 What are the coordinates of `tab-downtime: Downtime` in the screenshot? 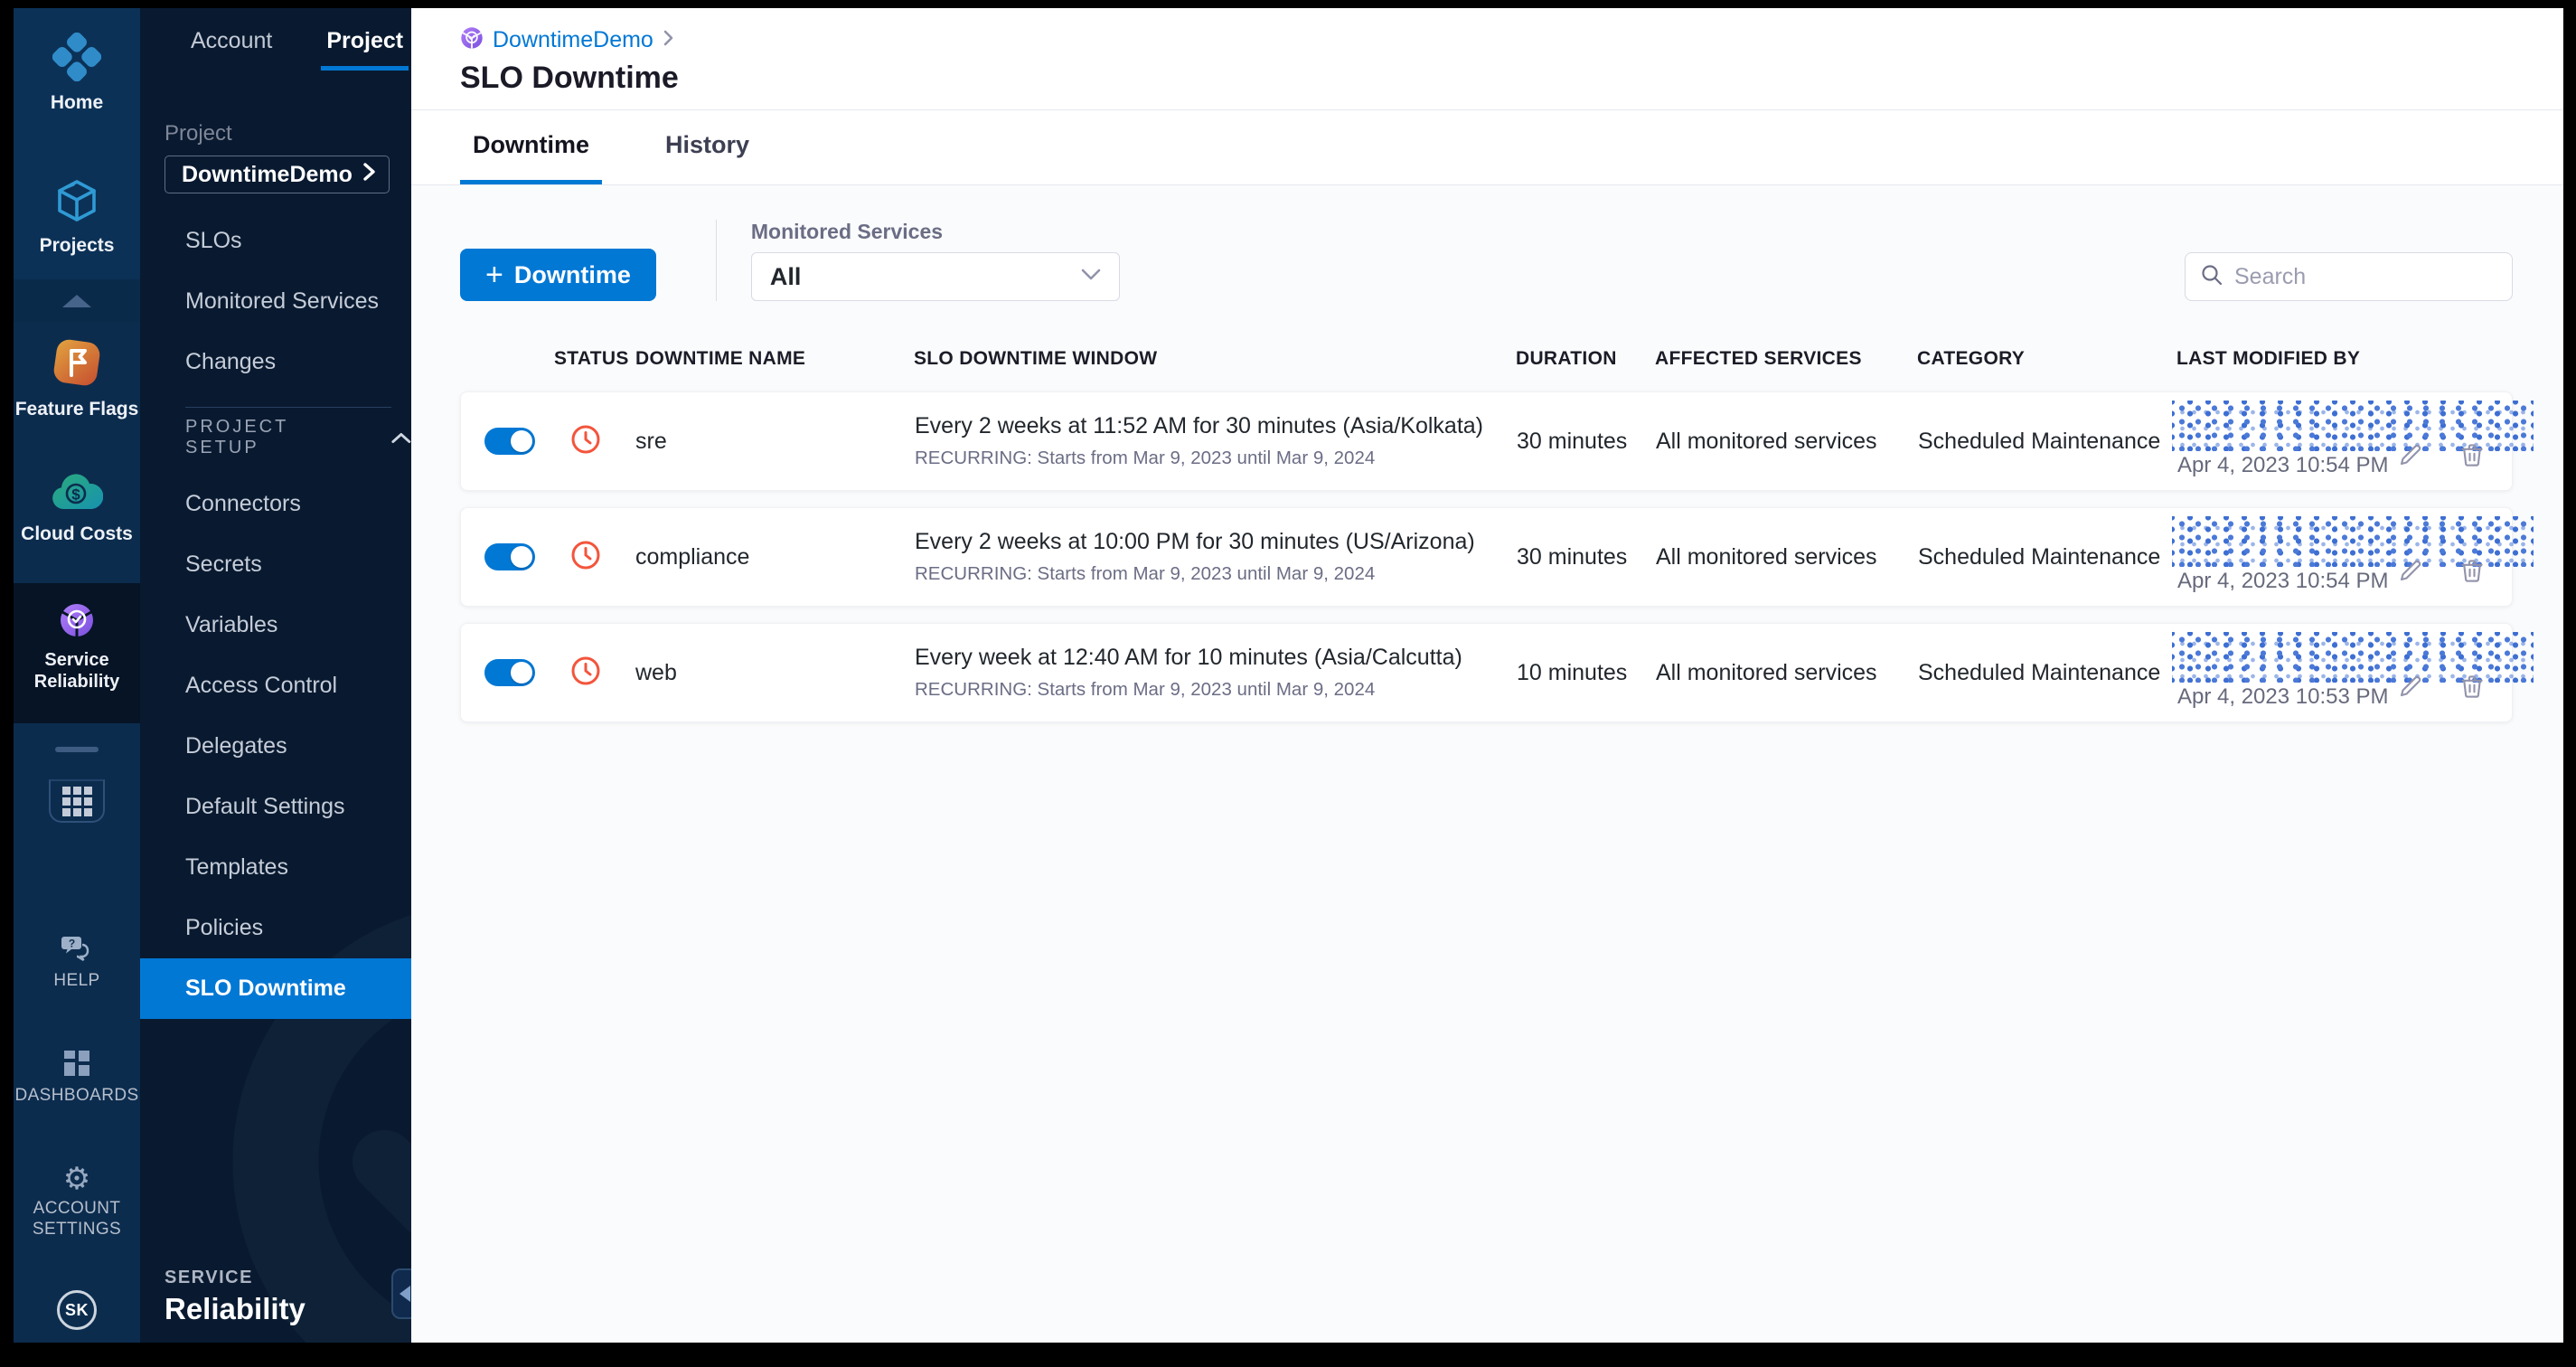 It's located at (531, 147).